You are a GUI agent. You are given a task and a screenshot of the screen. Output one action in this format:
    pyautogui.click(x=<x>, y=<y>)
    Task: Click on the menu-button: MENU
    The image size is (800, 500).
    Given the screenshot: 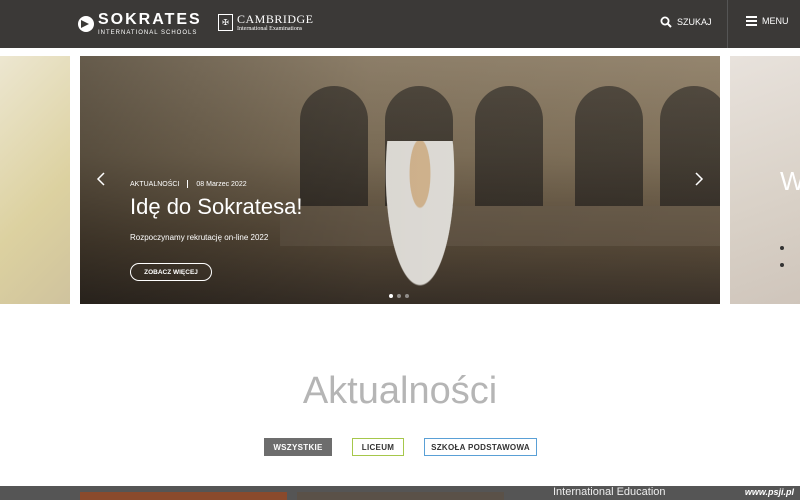 What is the action you would take?
    pyautogui.click(x=767, y=21)
    